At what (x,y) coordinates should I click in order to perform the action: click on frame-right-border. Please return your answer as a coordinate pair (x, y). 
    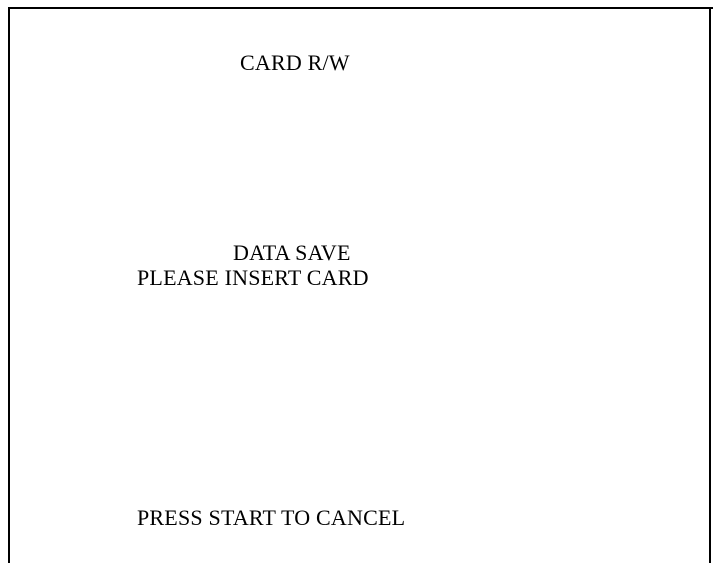
    Looking at the image, I should click on (710, 285).